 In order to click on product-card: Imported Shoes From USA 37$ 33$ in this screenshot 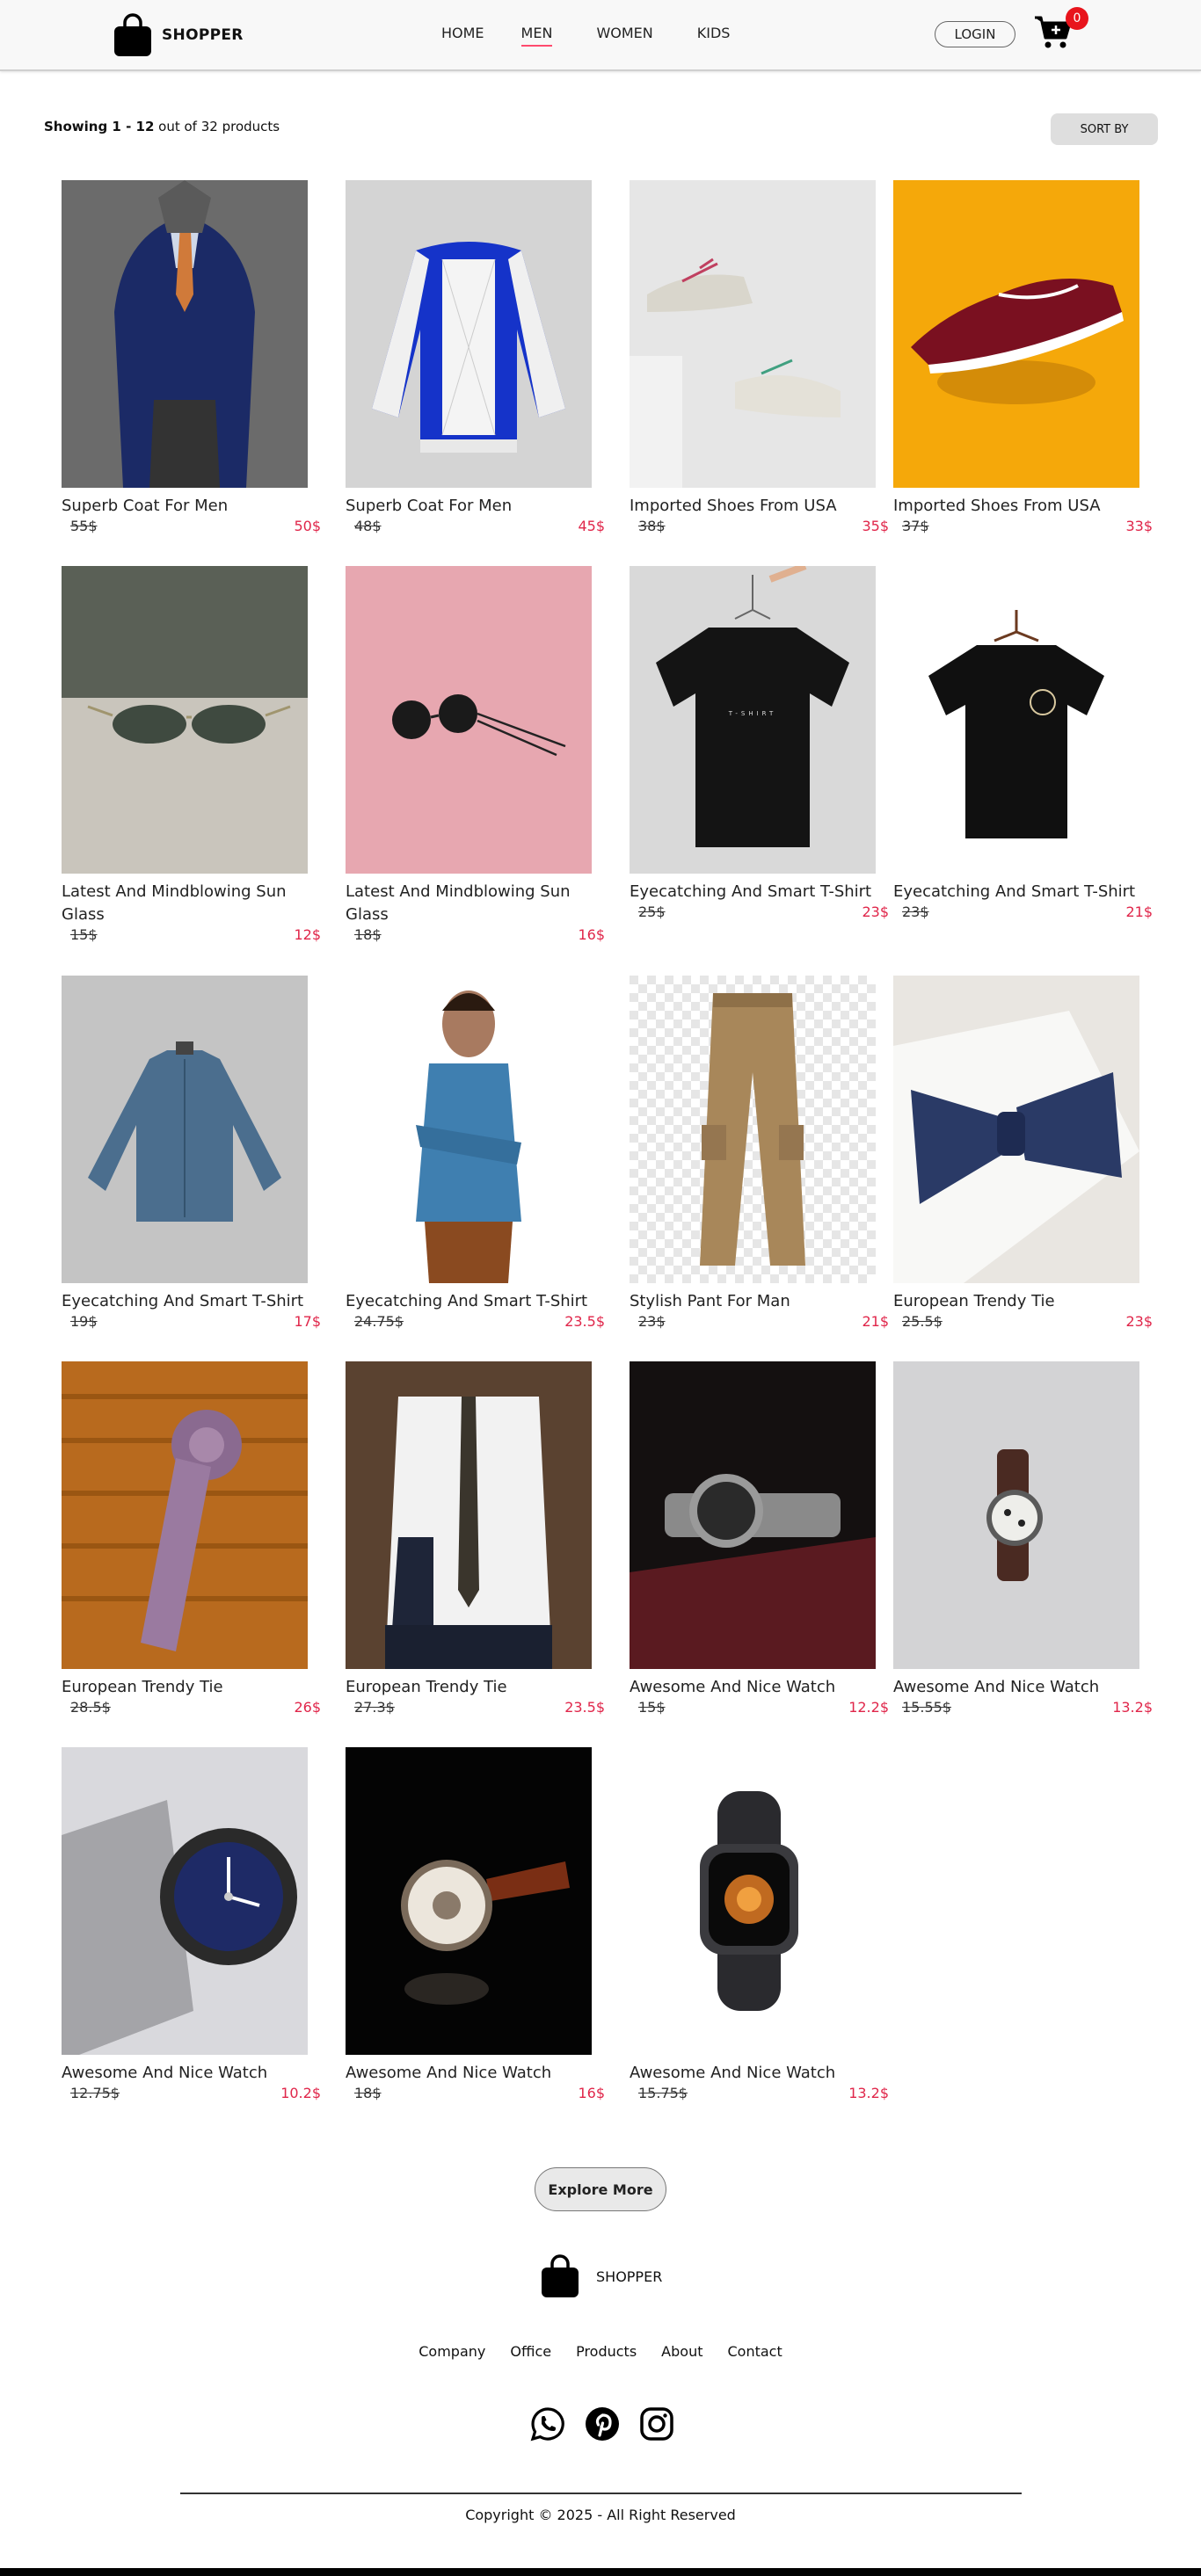, I will do `click(1025, 359)`.